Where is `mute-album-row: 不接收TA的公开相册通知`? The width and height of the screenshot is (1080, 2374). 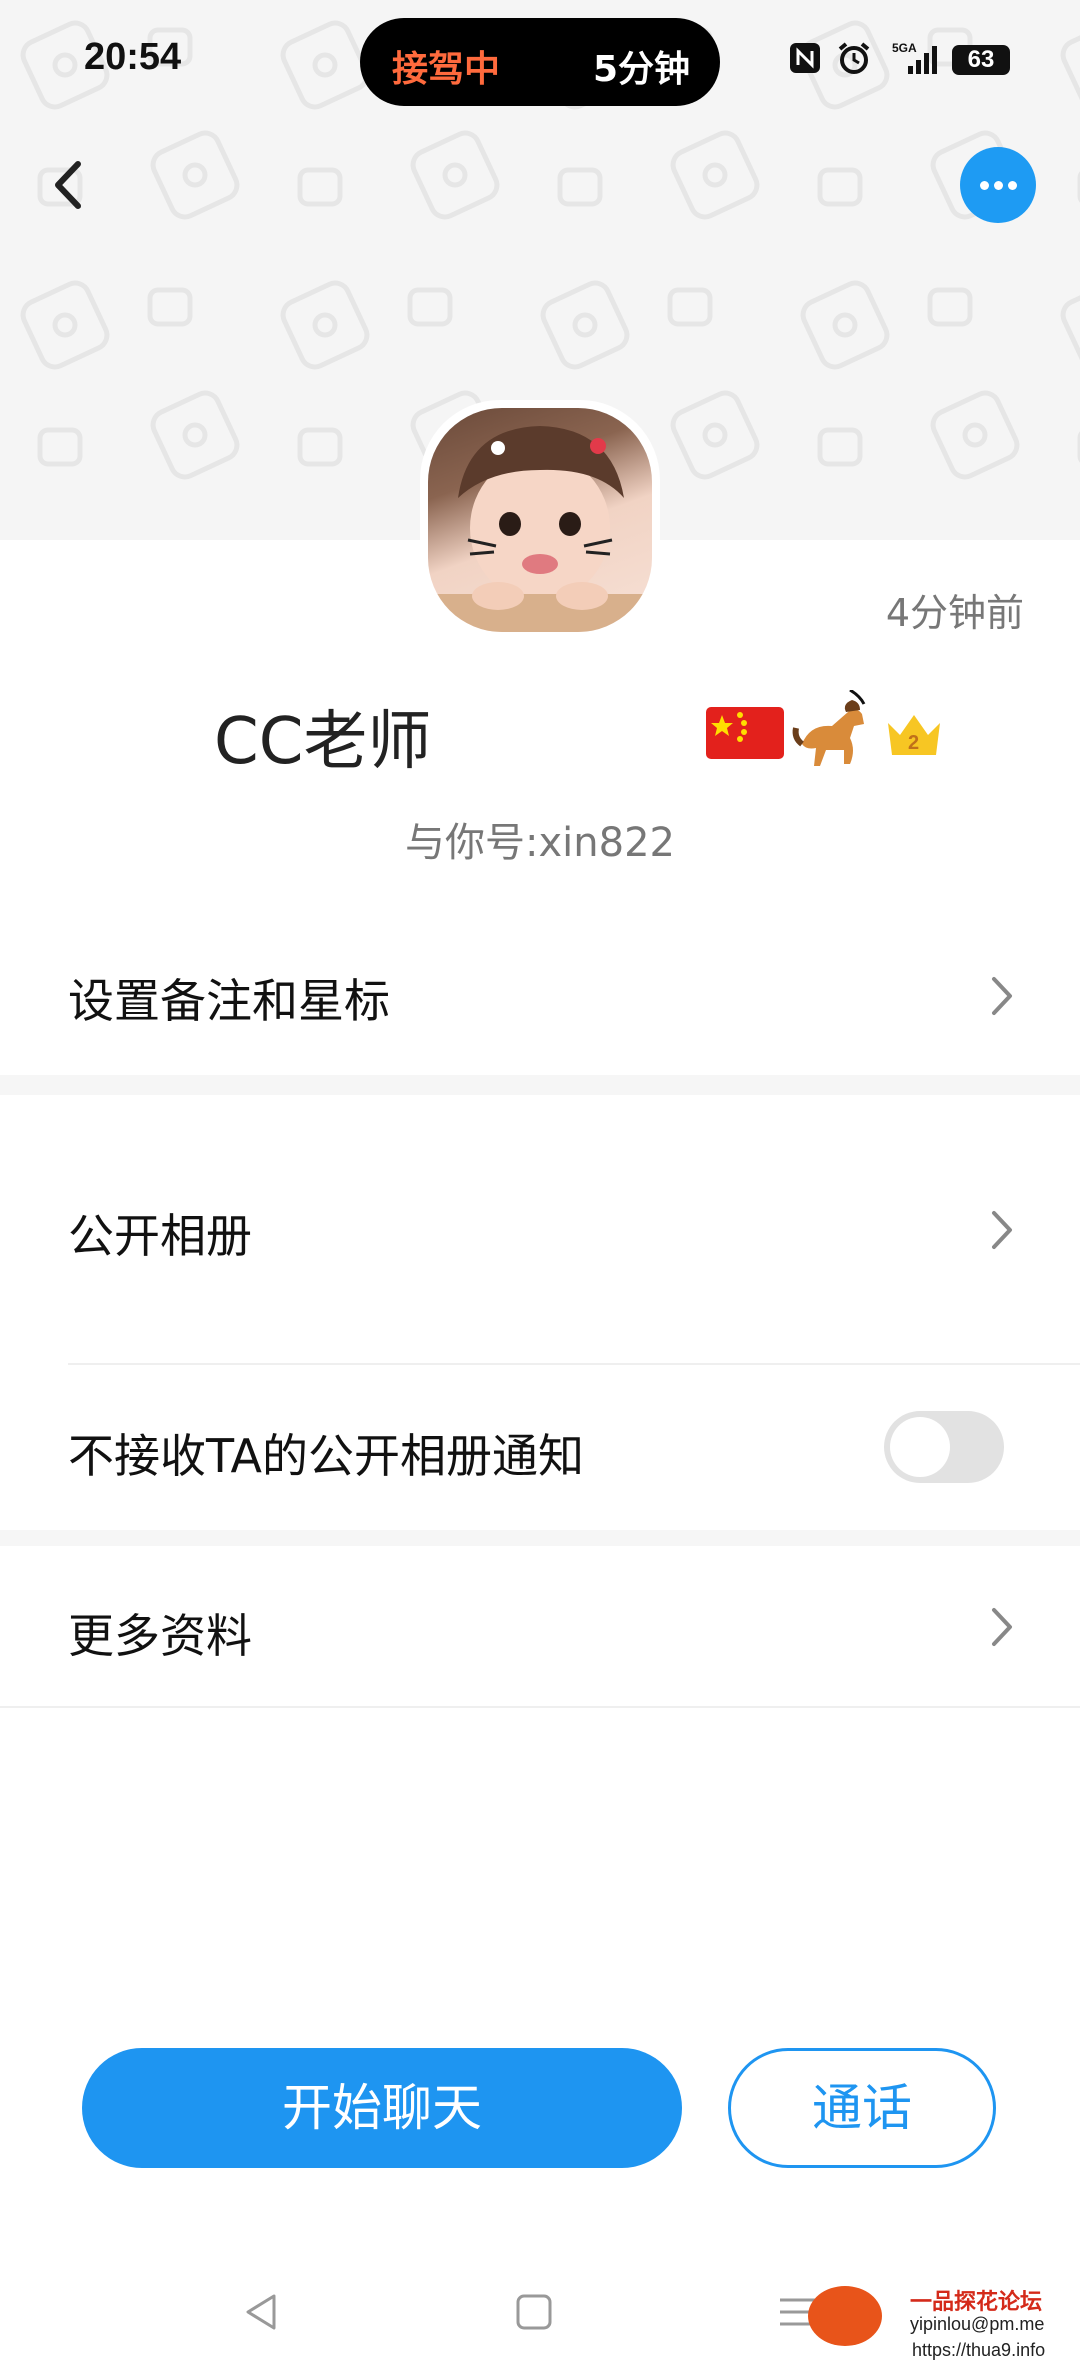 mute-album-row: 不接收TA的公开相册通知 is located at coordinates (540, 1447).